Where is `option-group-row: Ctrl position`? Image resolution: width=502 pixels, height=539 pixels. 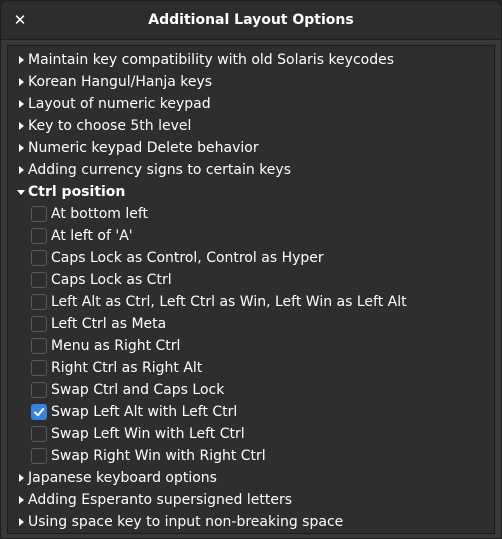
option-group-row: Ctrl position is located at coordinates (251, 192).